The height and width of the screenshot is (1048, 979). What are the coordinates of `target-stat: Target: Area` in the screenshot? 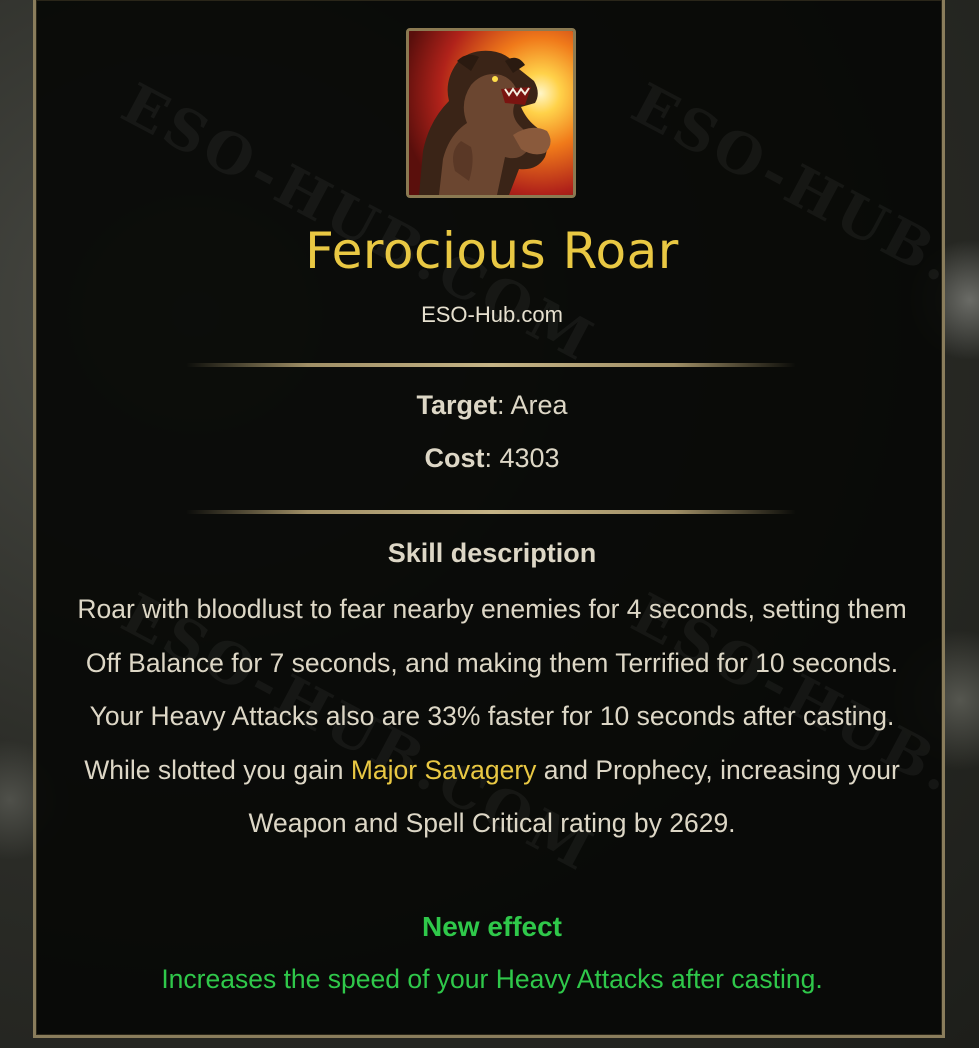 It's located at (492, 405).